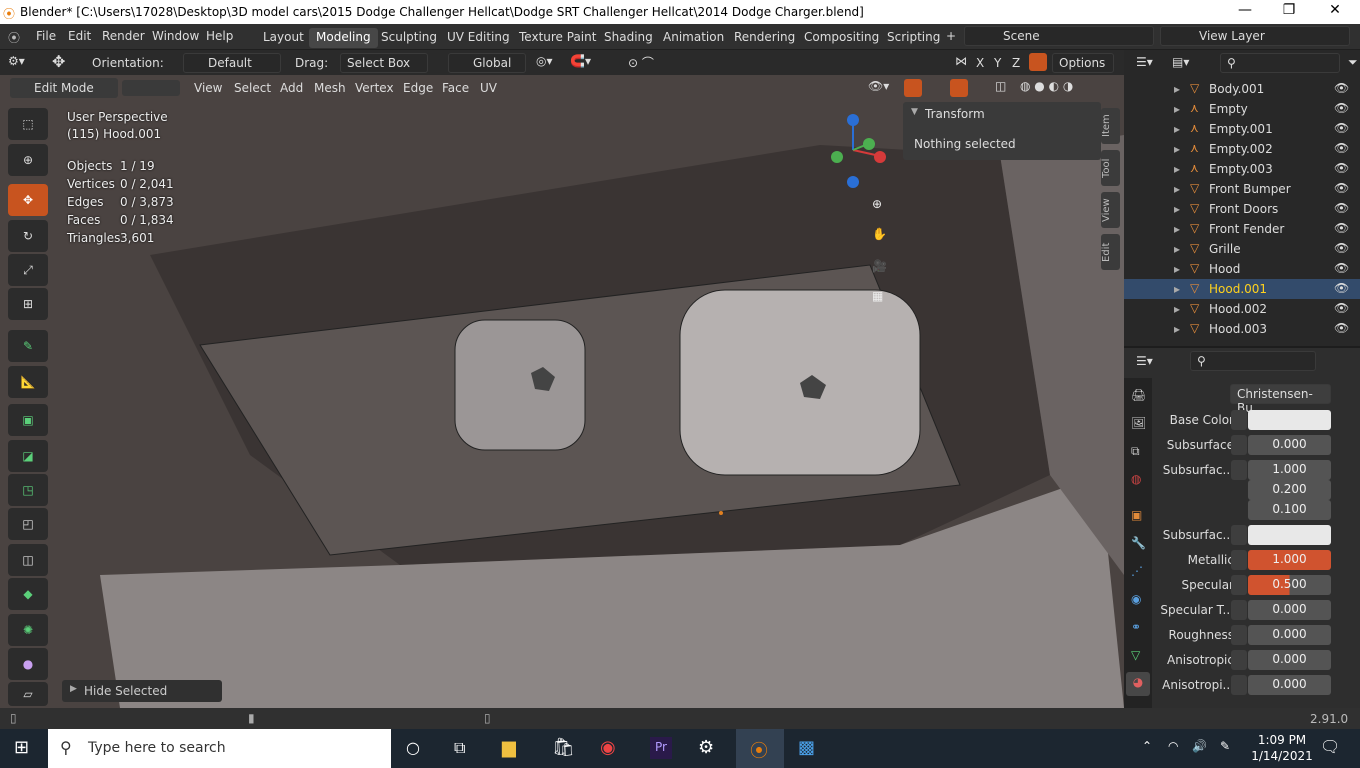  What do you see at coordinates (1242, 309) in the screenshot?
I see `outliner-row: ▸ ▽ Hood.002 👁` at bounding box center [1242, 309].